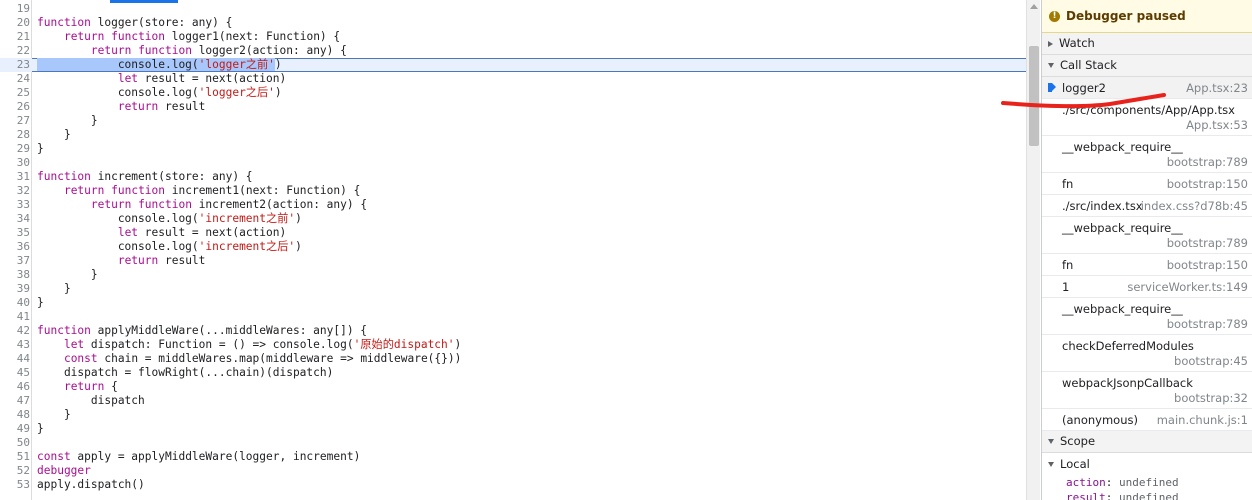 The height and width of the screenshot is (500, 1252). Describe the element at coordinates (15, 401) in the screenshot. I see `line-number: 47` at that location.